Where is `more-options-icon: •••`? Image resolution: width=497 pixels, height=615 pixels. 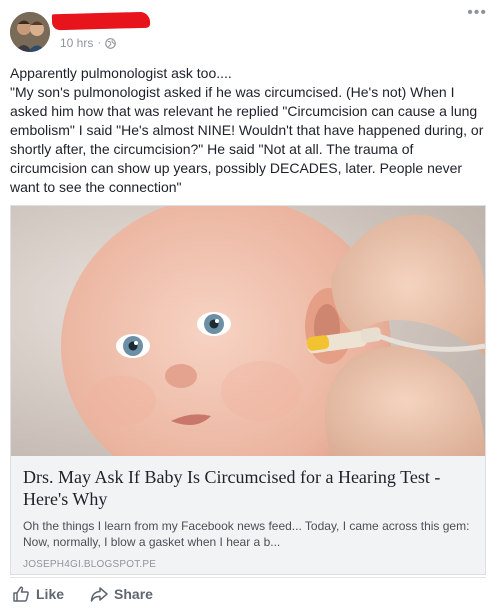
more-options-icon: ••• is located at coordinates (477, 13).